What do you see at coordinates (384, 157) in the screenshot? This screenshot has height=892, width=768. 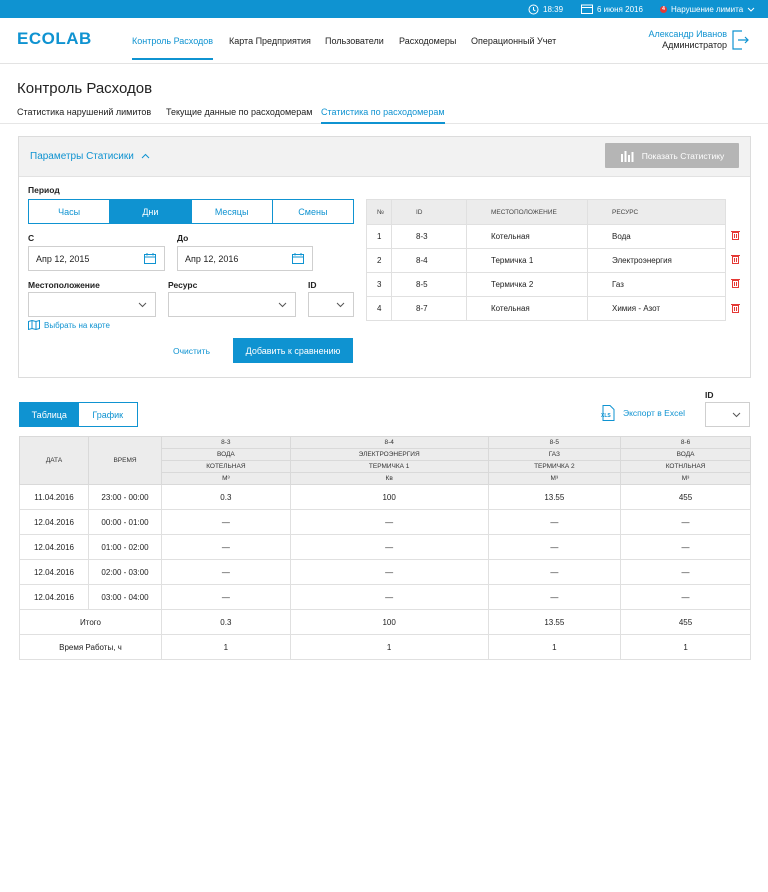 I see `panel-header: Параметры Статисики Показать Статистику` at bounding box center [384, 157].